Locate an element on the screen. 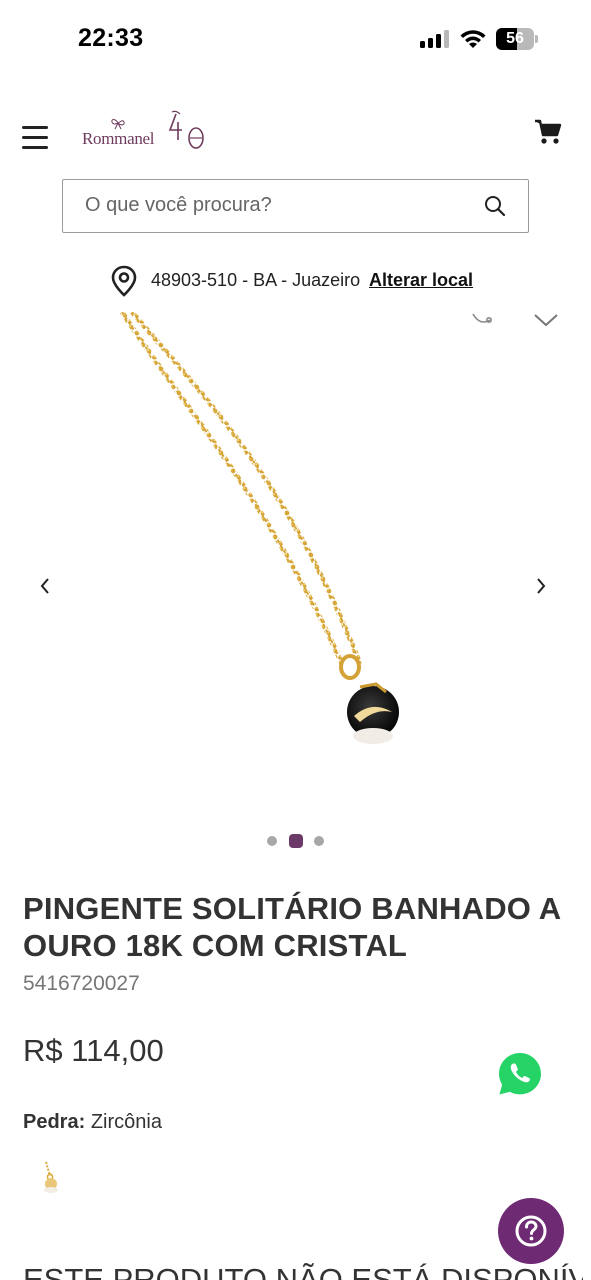  battery-level: 56 is located at coordinates (515, 38).